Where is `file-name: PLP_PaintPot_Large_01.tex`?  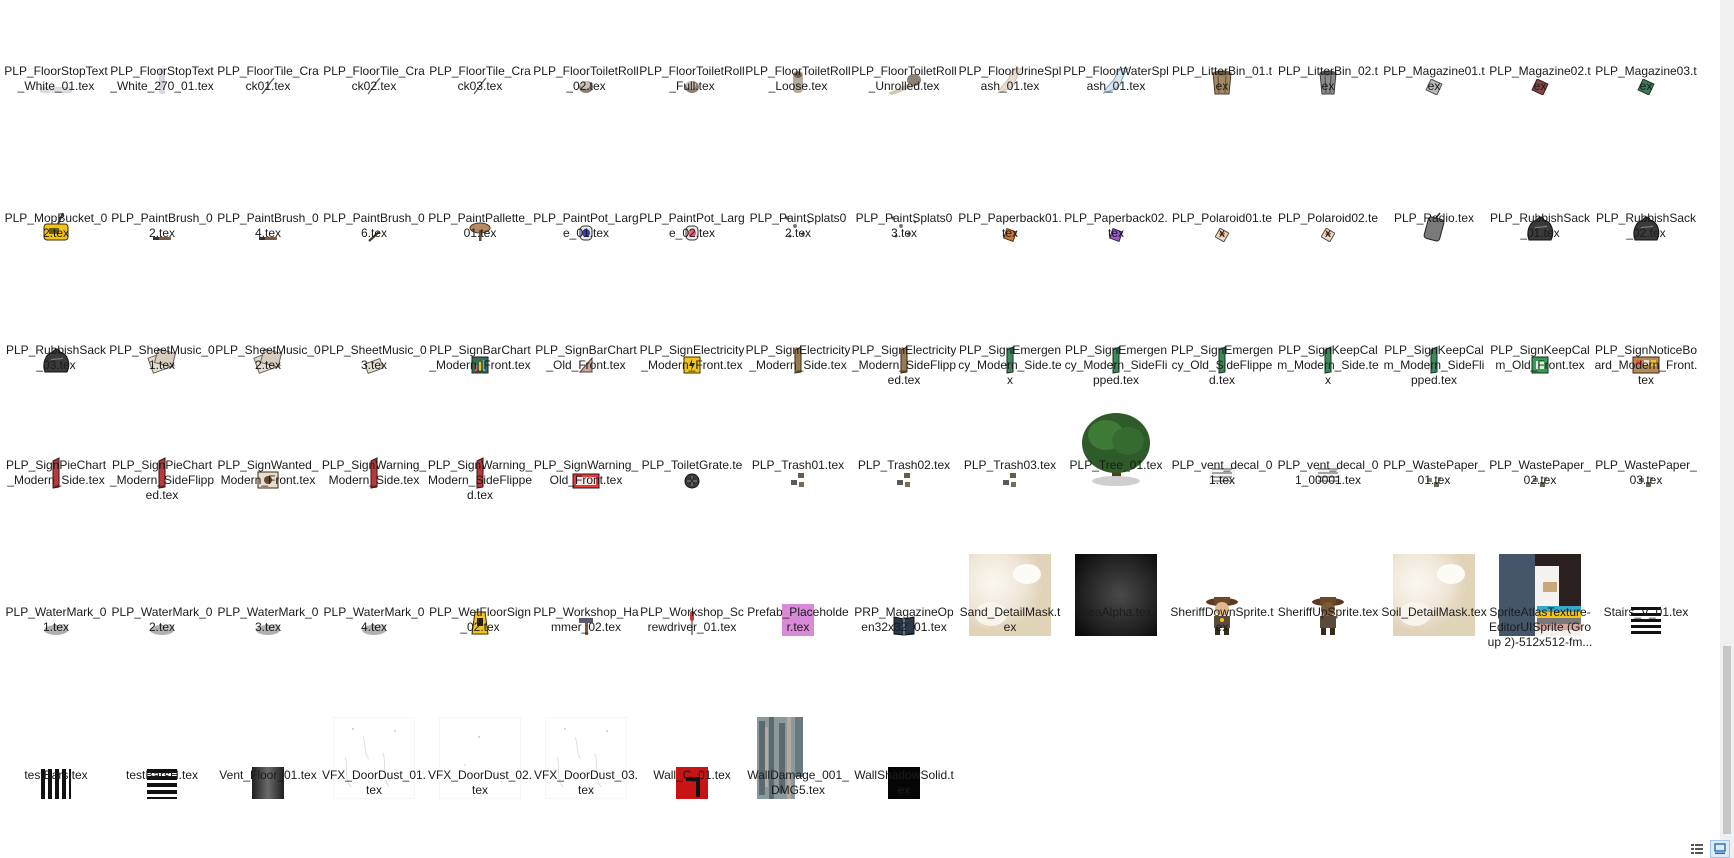
file-name: PLP_PaintPot_Large_01.tex is located at coordinates (586, 225).